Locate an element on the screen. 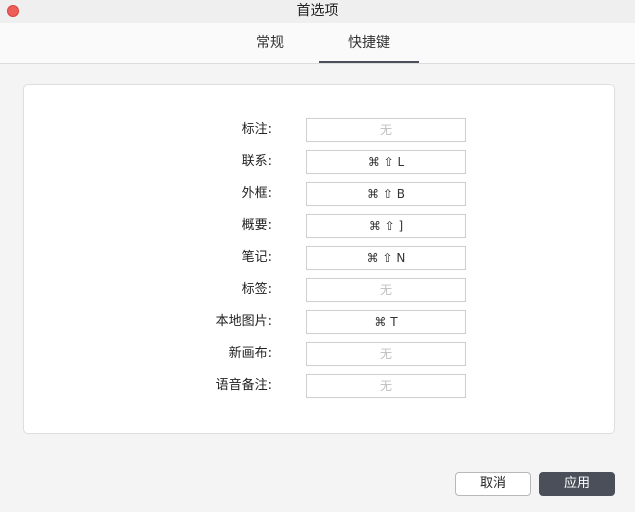  cancel-button: 取消 is located at coordinates (493, 484).